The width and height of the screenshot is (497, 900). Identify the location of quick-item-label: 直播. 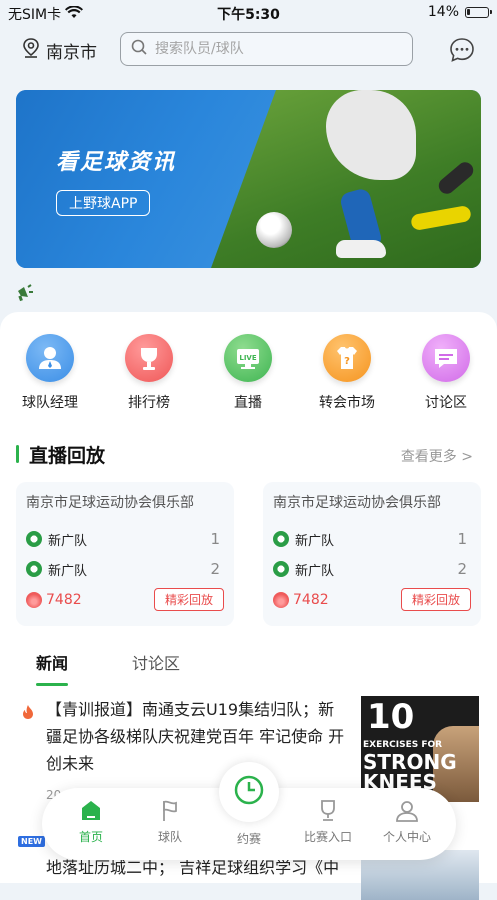
(248, 403).